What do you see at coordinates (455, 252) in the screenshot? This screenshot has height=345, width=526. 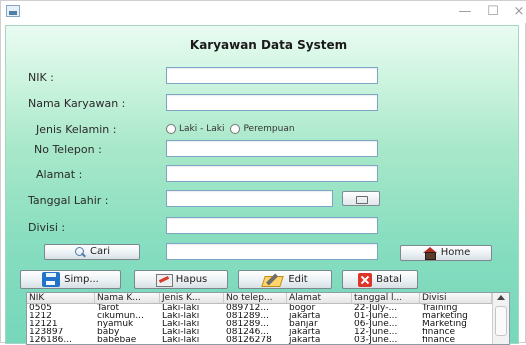 I see `home-button-label: Home` at bounding box center [455, 252].